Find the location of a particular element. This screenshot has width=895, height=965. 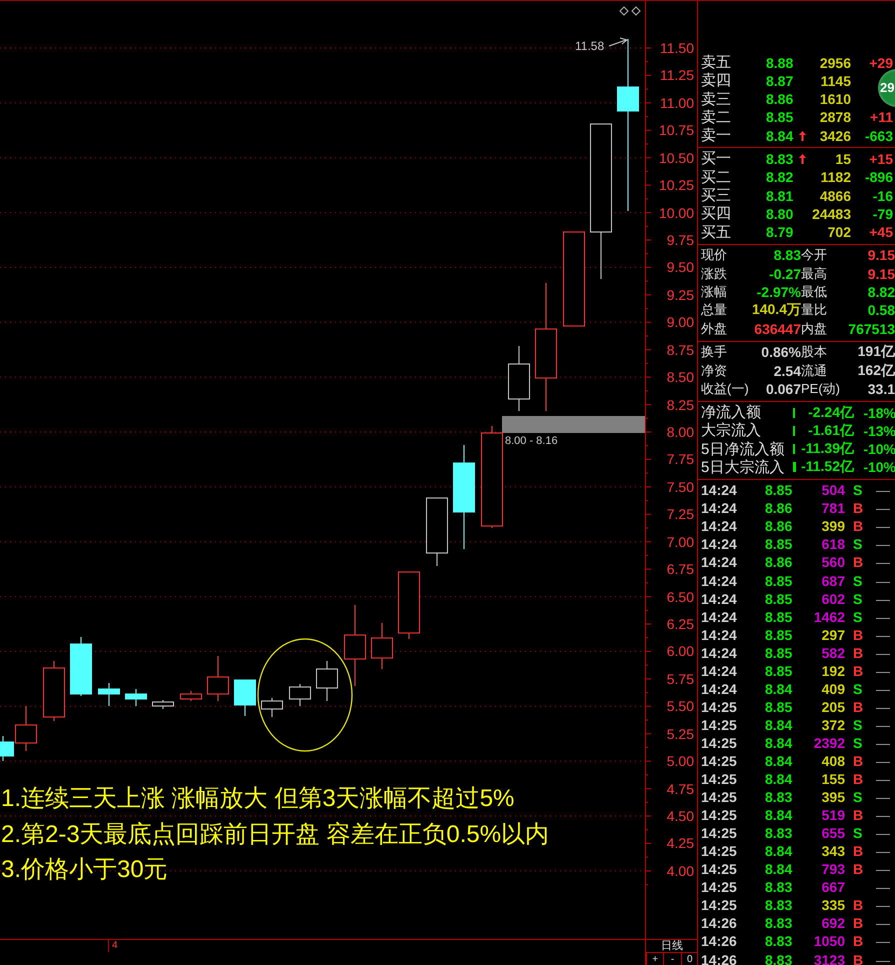

axis-label: 10.00 is located at coordinates (676, 212).